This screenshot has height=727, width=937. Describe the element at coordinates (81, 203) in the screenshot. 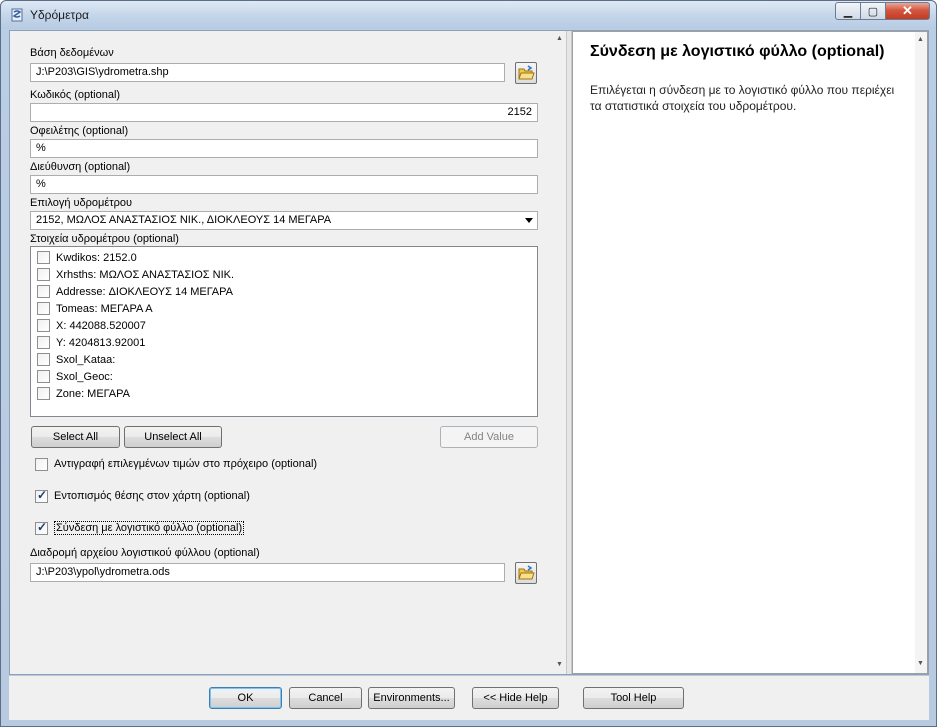

I see `meter-select-label: Επιλογή υδρομέτρου` at that location.